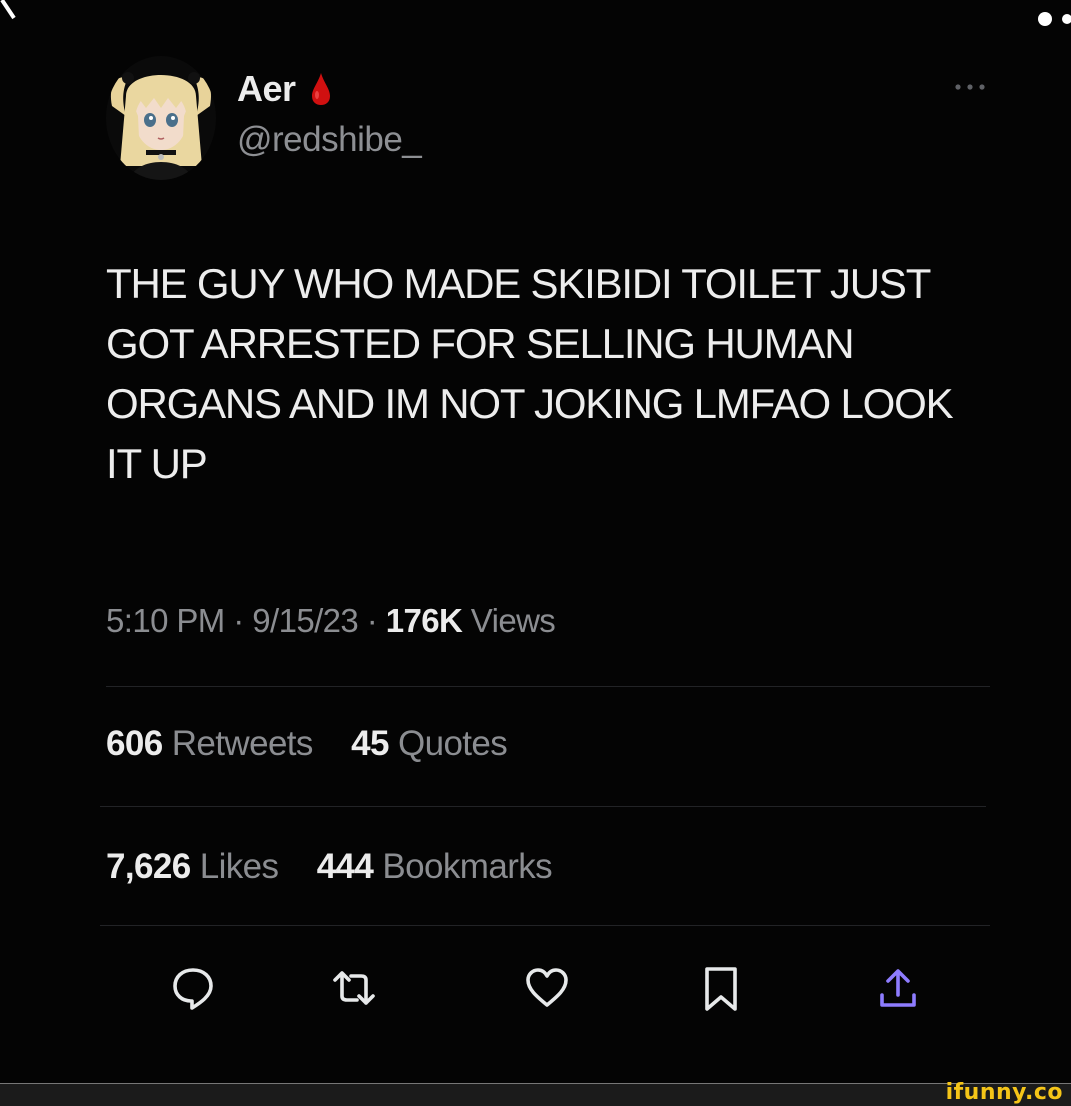  I want to click on action-bar, so click(535, 990).